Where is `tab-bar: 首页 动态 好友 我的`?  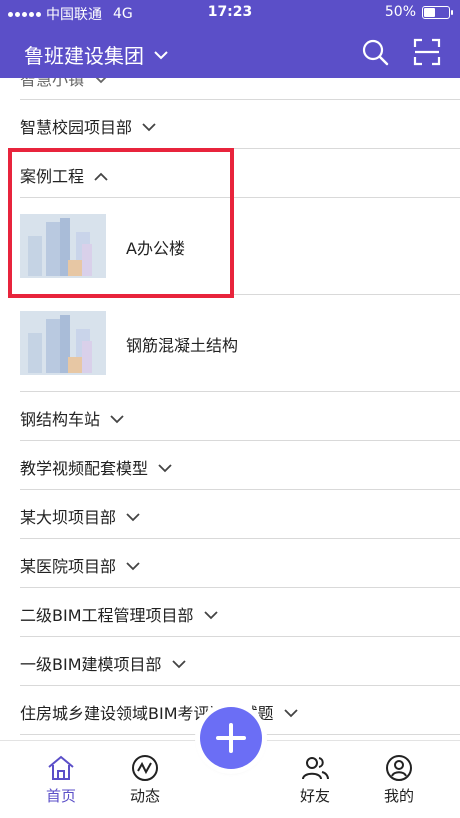 tab-bar: 首页 动态 好友 我的 is located at coordinates (230, 762).